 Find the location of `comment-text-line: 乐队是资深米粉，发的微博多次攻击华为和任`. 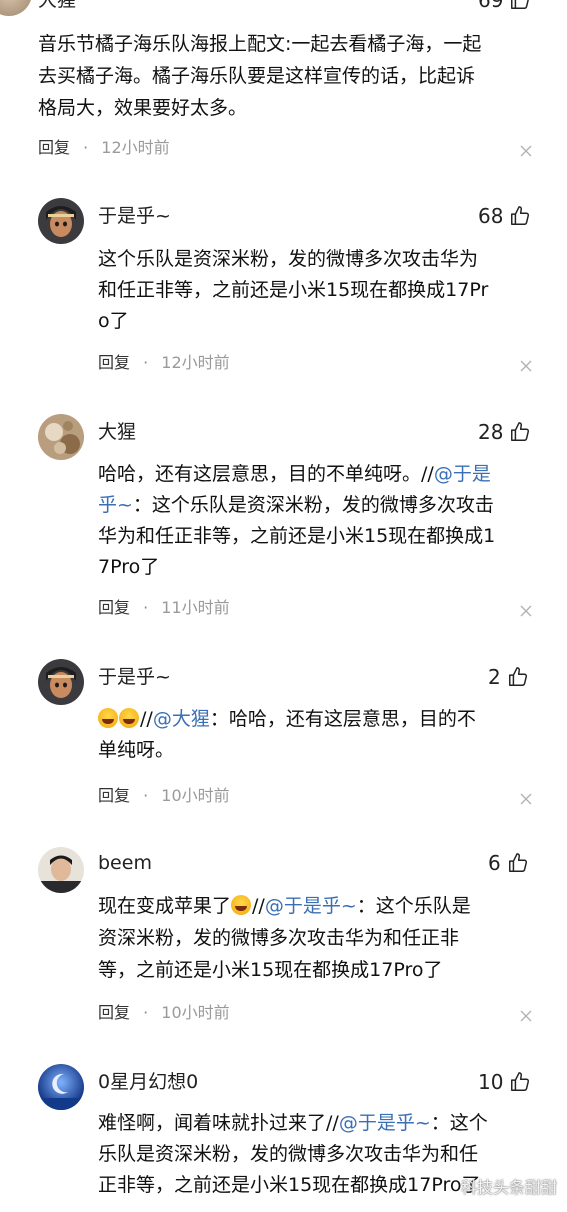

comment-text-line: 乐队是资深米粉，发的微博多次攻击华为和任 is located at coordinates (288, 1154).